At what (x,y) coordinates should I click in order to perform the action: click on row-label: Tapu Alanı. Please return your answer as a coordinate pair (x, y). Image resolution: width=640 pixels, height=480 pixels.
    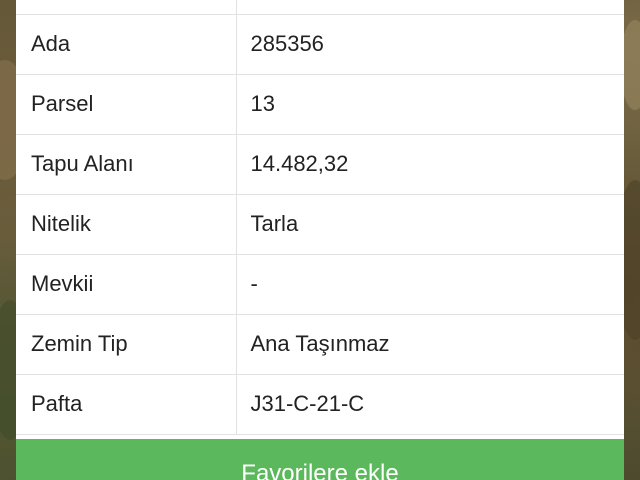
    Looking at the image, I should click on (126, 164).